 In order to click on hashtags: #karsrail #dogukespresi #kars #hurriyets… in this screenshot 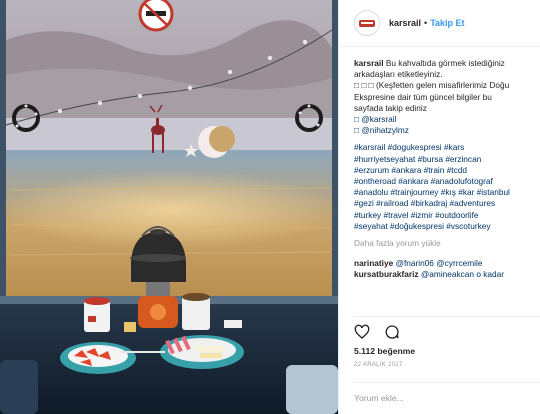, I will do `click(444, 187)`.